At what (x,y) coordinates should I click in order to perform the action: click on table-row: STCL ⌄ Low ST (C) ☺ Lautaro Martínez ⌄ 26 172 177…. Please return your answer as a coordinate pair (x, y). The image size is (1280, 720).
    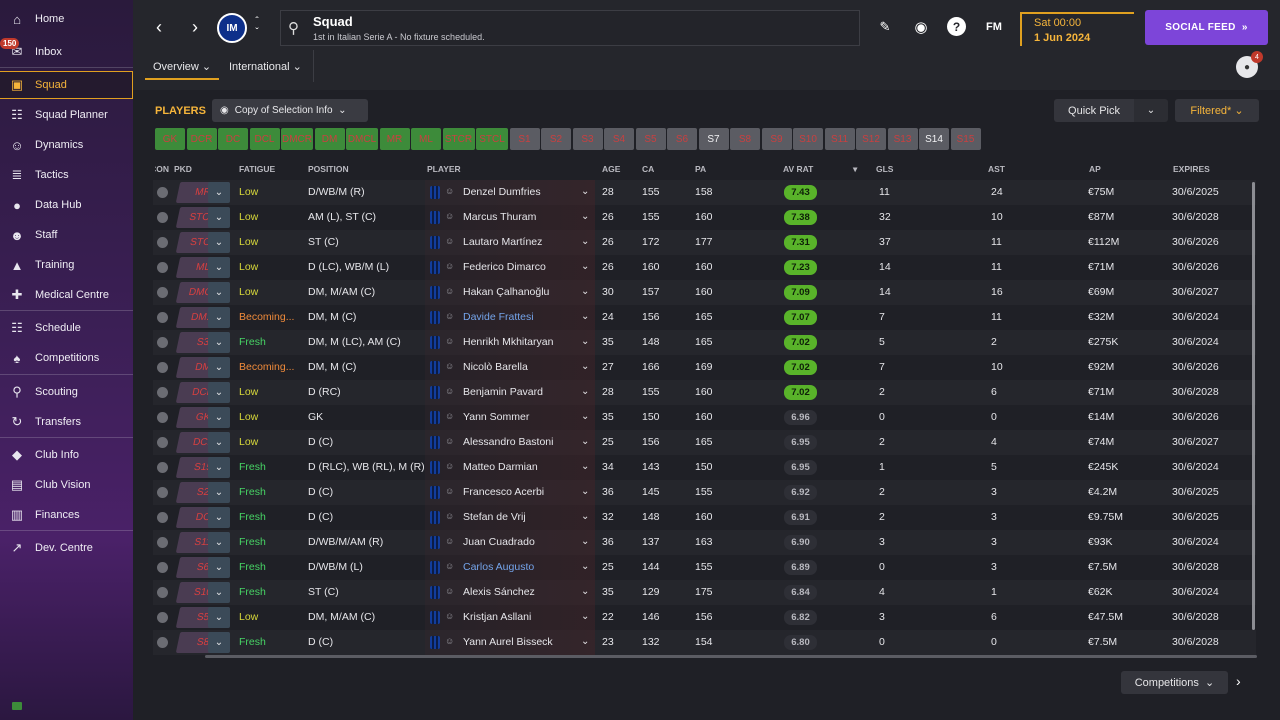
    Looking at the image, I should click on (704, 242).